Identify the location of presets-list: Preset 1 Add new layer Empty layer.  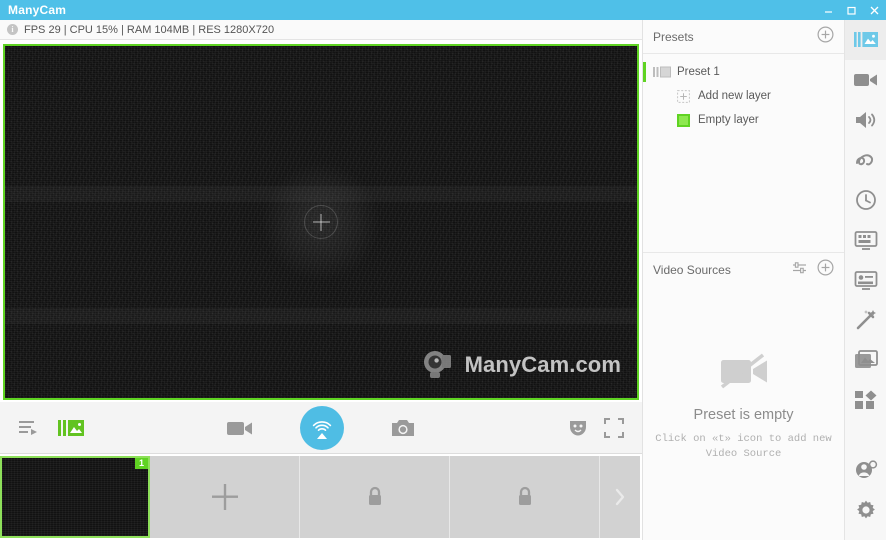
(743, 93).